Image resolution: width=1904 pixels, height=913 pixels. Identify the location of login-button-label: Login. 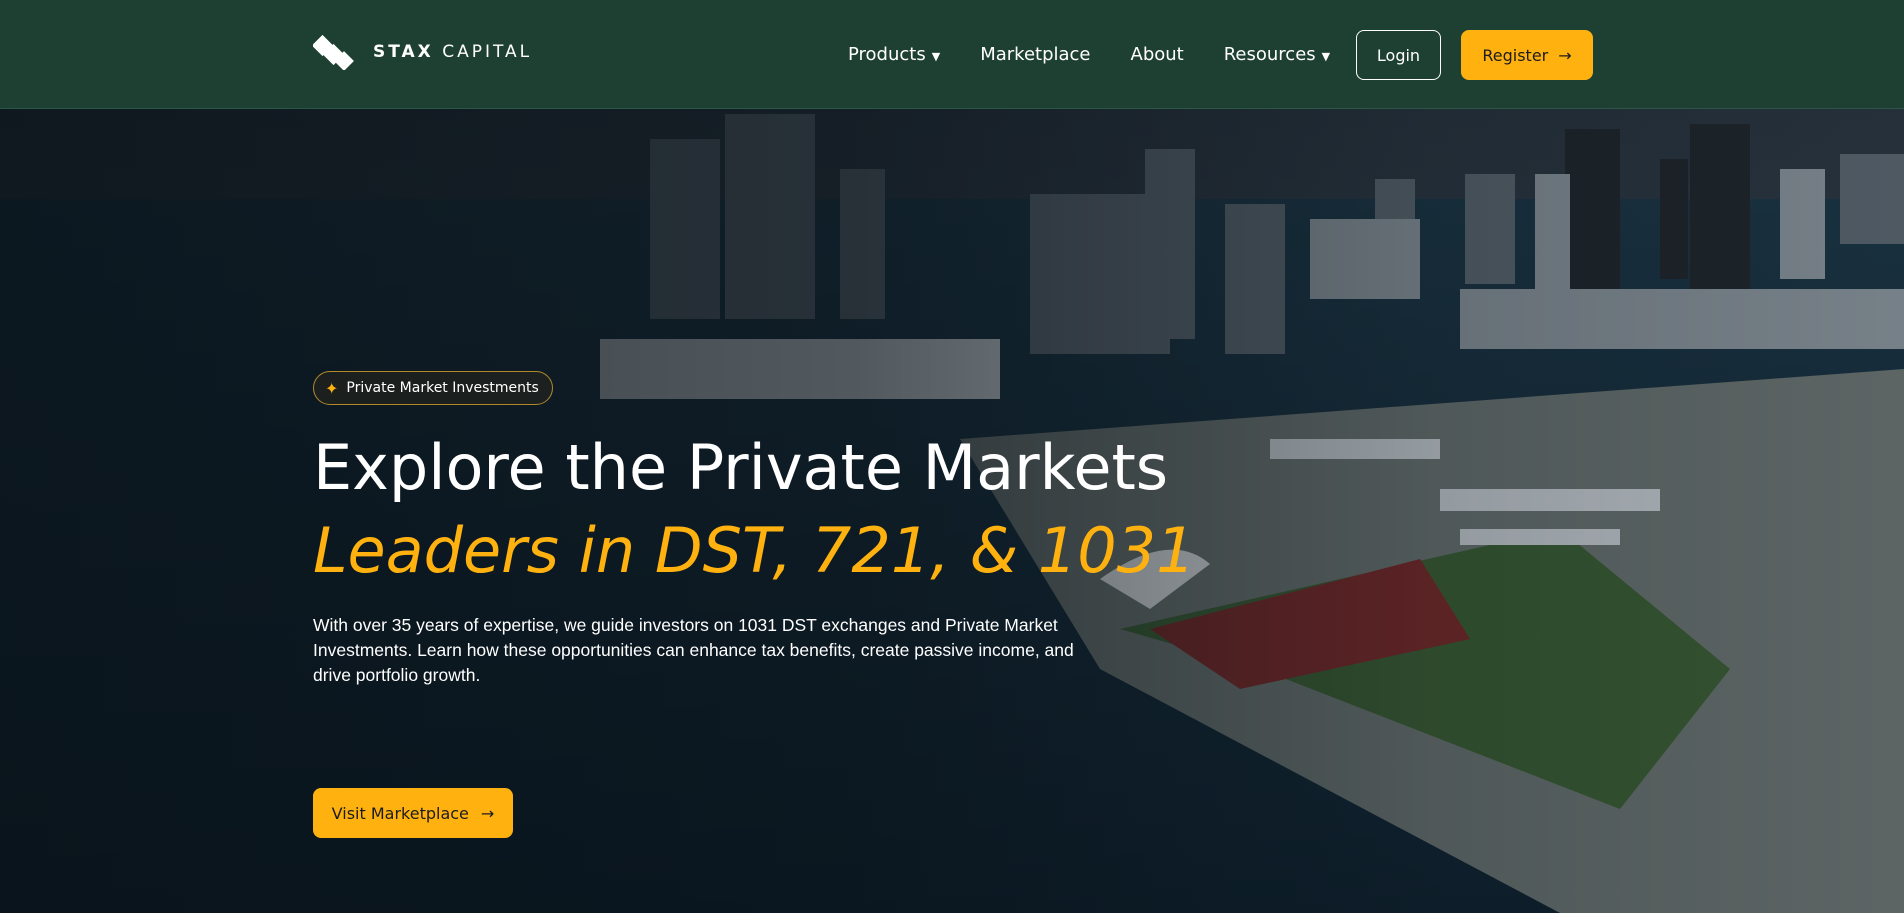
(1398, 55).